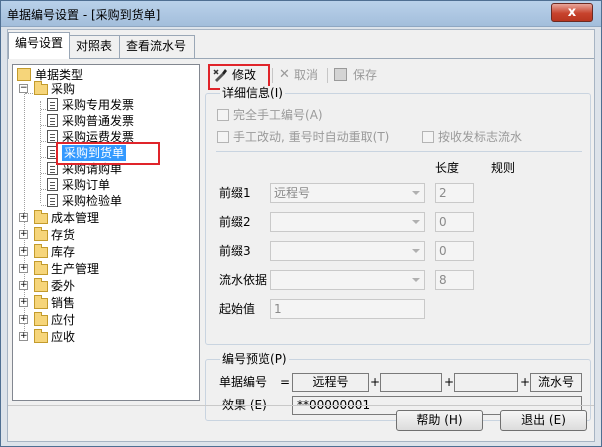  What do you see at coordinates (63, 286) in the screenshot?
I see `tree-item-label: 委外` at bounding box center [63, 286].